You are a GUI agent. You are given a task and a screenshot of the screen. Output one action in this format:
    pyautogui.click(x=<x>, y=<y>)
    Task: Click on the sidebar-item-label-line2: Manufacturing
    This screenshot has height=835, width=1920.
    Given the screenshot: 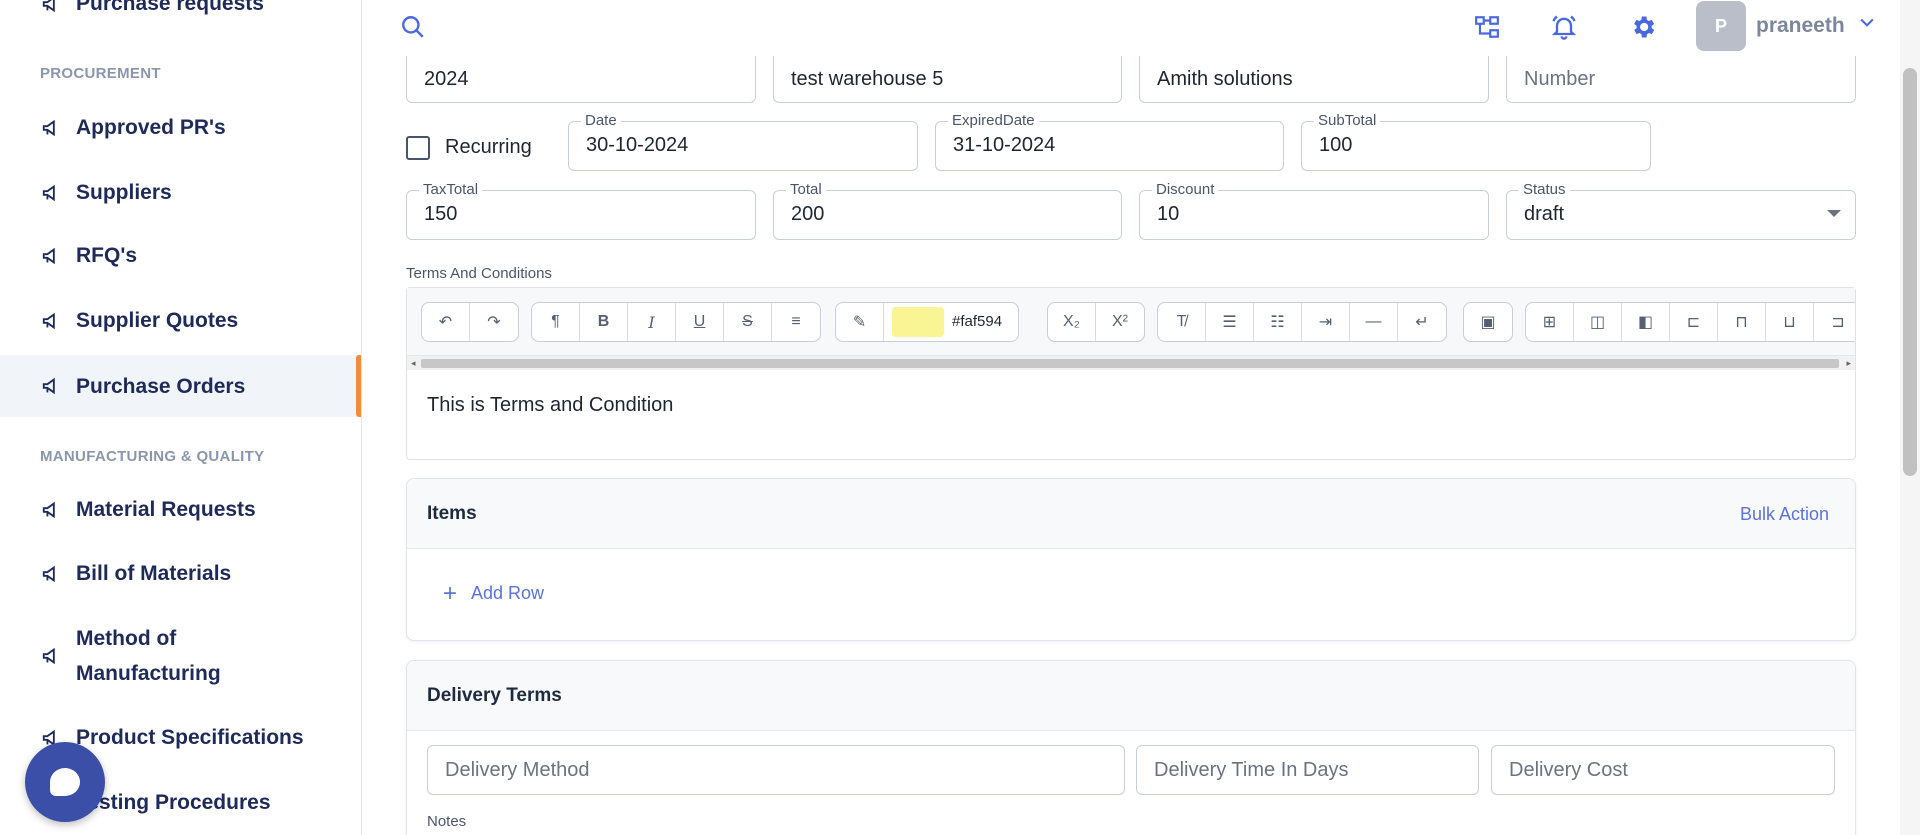 What is the action you would take?
    pyautogui.click(x=148, y=673)
    